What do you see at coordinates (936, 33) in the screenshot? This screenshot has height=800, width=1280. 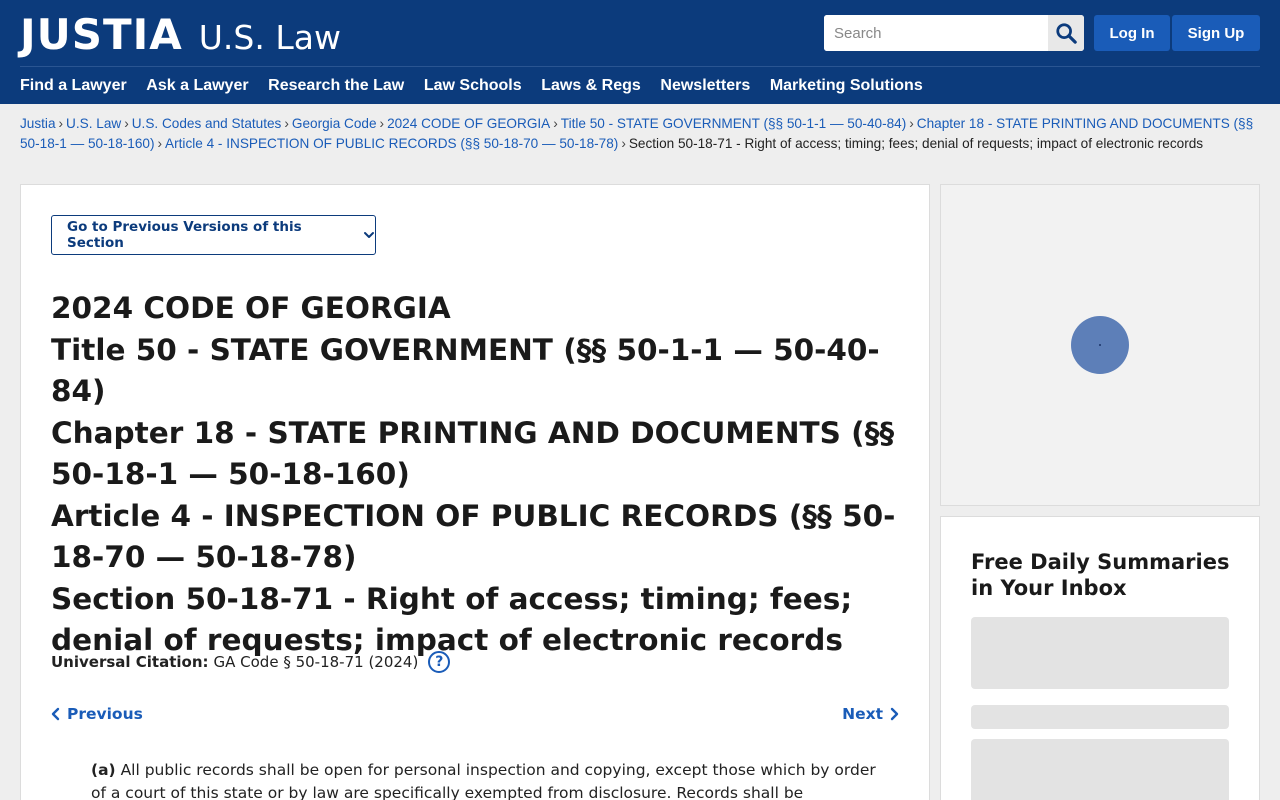 I see `search-input` at bounding box center [936, 33].